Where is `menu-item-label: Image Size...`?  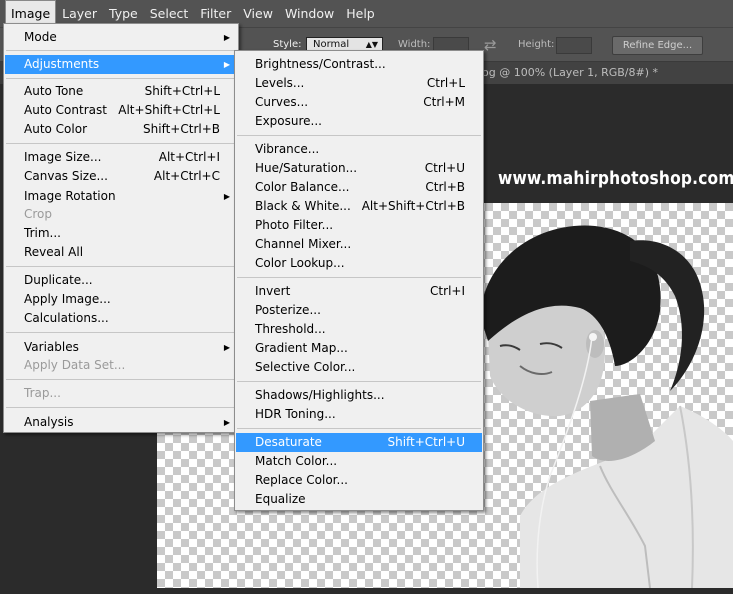
menu-item-label: Image Size... is located at coordinates (63, 157).